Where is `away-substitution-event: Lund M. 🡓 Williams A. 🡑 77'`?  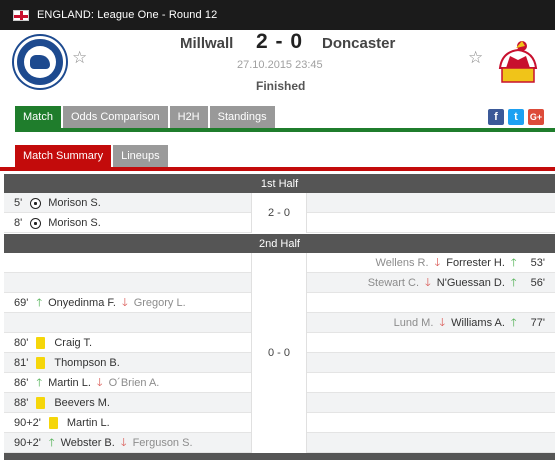
away-substitution-event: Lund M. 🡓 Williams A. 🡑 77' is located at coordinates (469, 323).